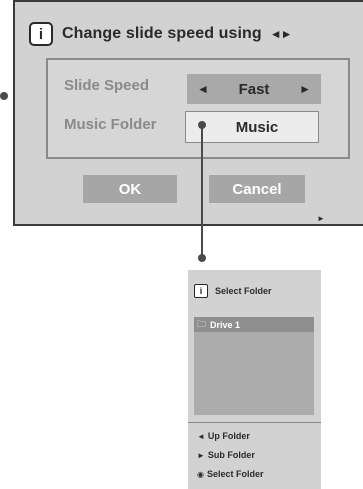 The height and width of the screenshot is (489, 363). I want to click on sub-folder-hint: ► Sub Folder, so click(226, 455).